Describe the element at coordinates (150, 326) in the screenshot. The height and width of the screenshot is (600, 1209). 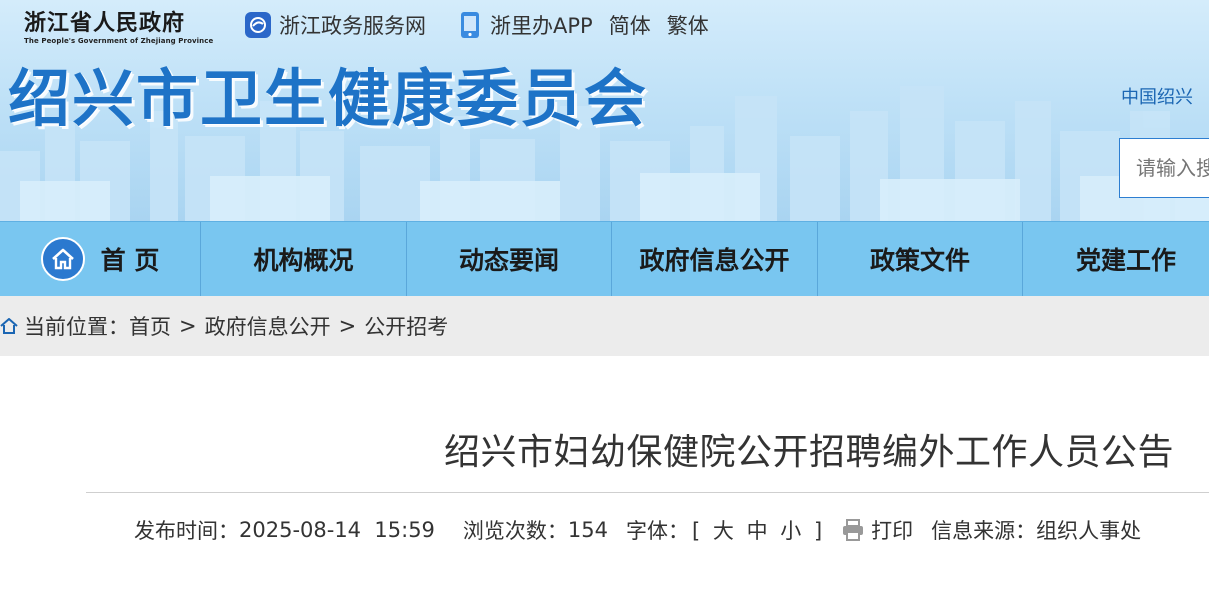
I see `breadcrumb-link-home: 首页` at that location.